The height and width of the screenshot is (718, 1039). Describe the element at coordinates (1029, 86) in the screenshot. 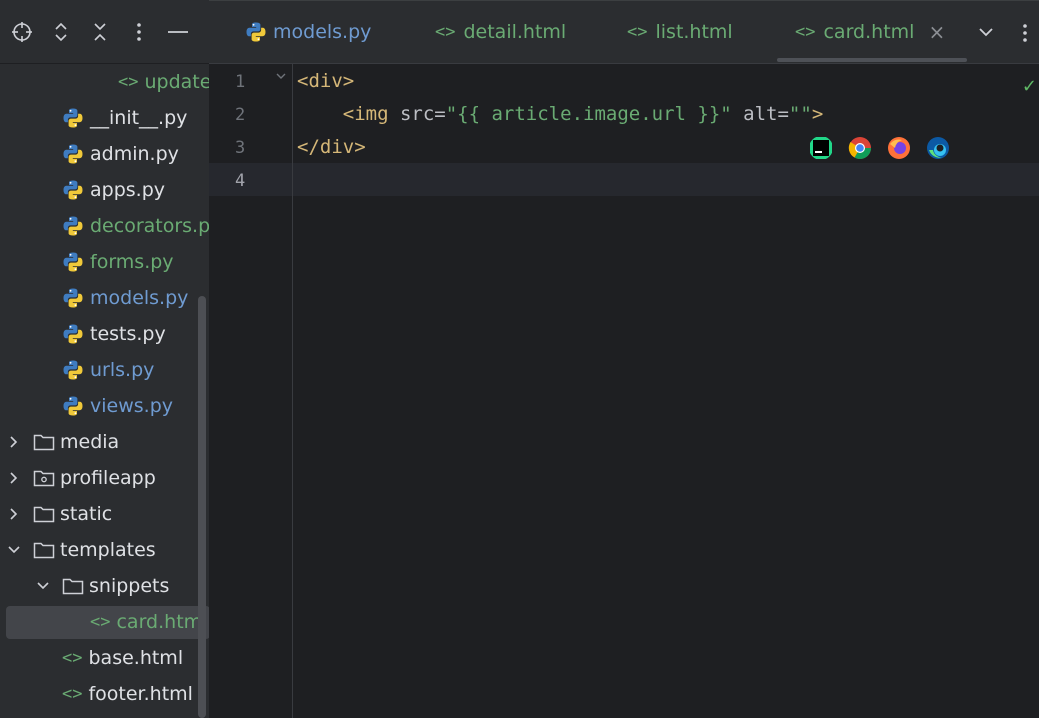

I see `no-problems-check-icon: ✓` at that location.